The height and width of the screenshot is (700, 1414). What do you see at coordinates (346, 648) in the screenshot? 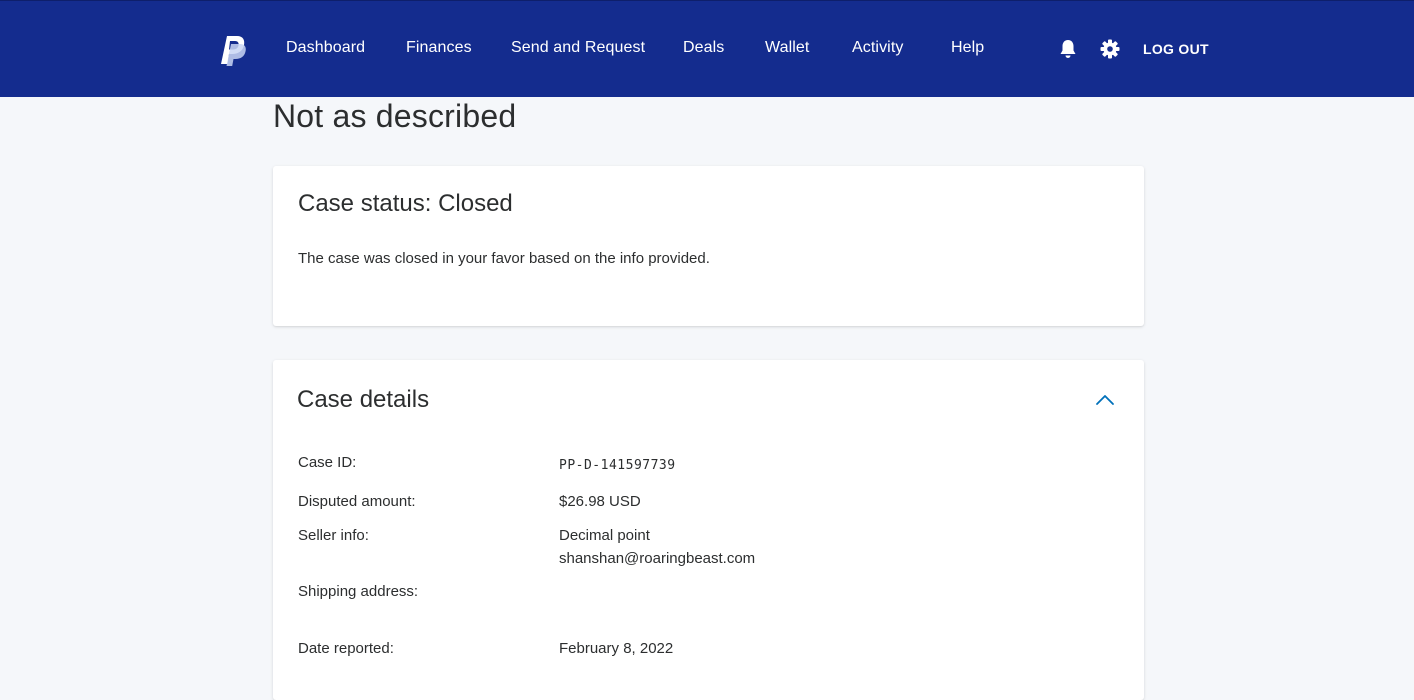
I see `date-reported-label: Date reported:` at bounding box center [346, 648].